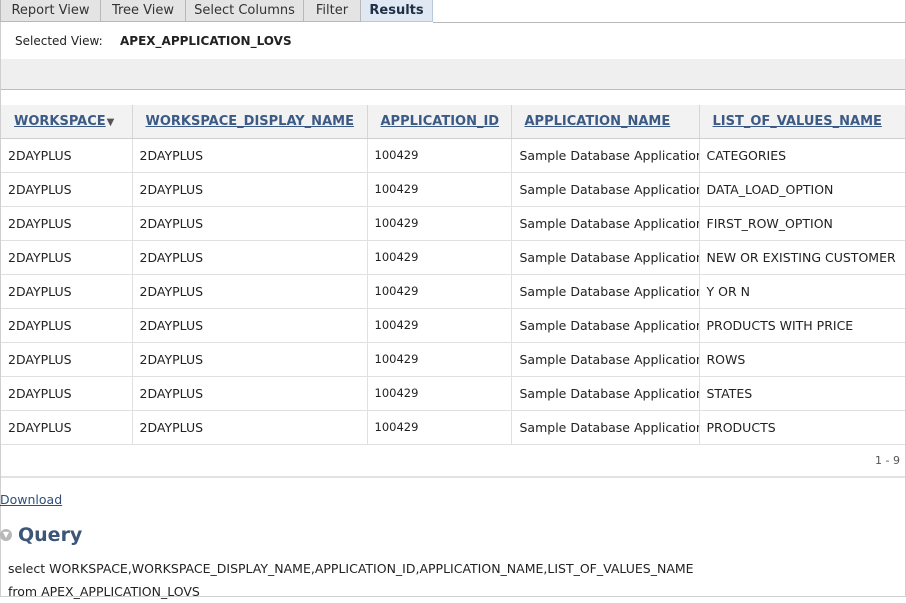  What do you see at coordinates (802, 427) in the screenshot?
I see `cell-list-of-values-name: PRODUCTS` at bounding box center [802, 427].